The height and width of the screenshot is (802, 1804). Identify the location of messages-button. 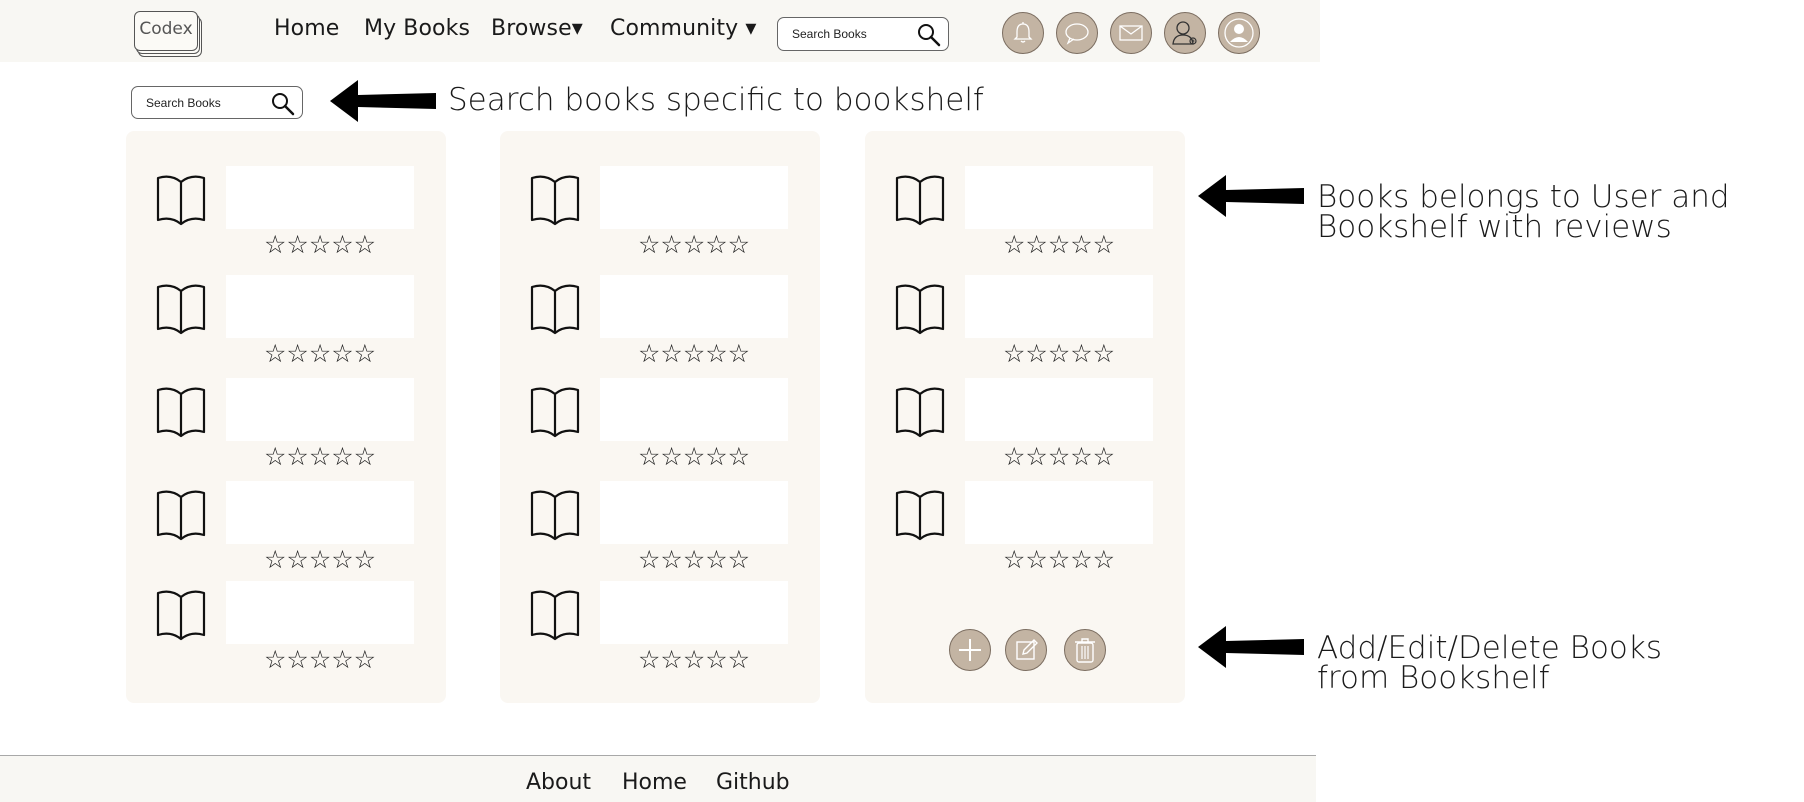
(1131, 33).